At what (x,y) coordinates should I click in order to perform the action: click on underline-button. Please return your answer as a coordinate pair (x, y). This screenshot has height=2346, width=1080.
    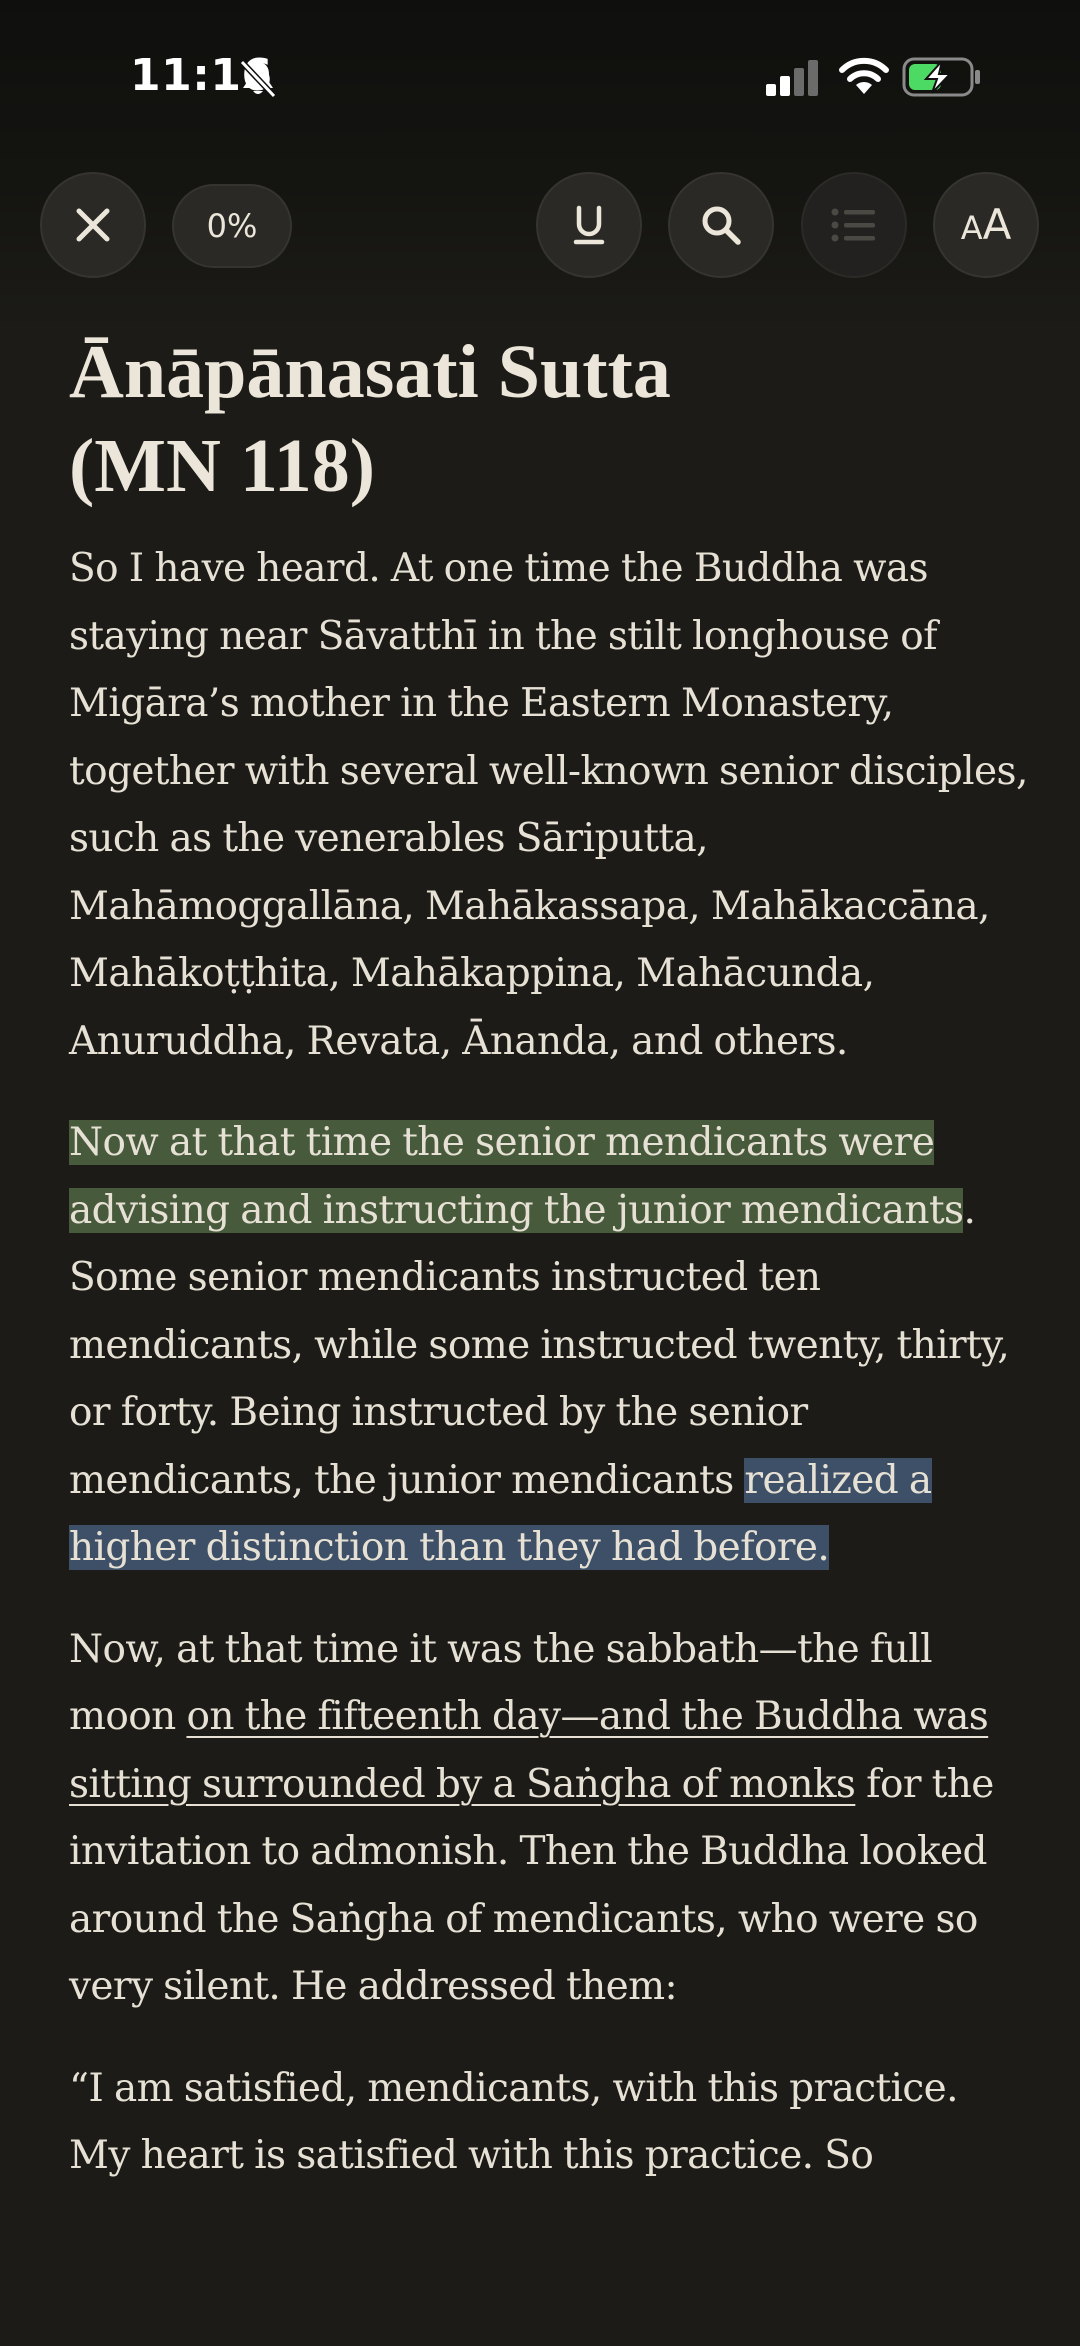
    Looking at the image, I should click on (589, 225).